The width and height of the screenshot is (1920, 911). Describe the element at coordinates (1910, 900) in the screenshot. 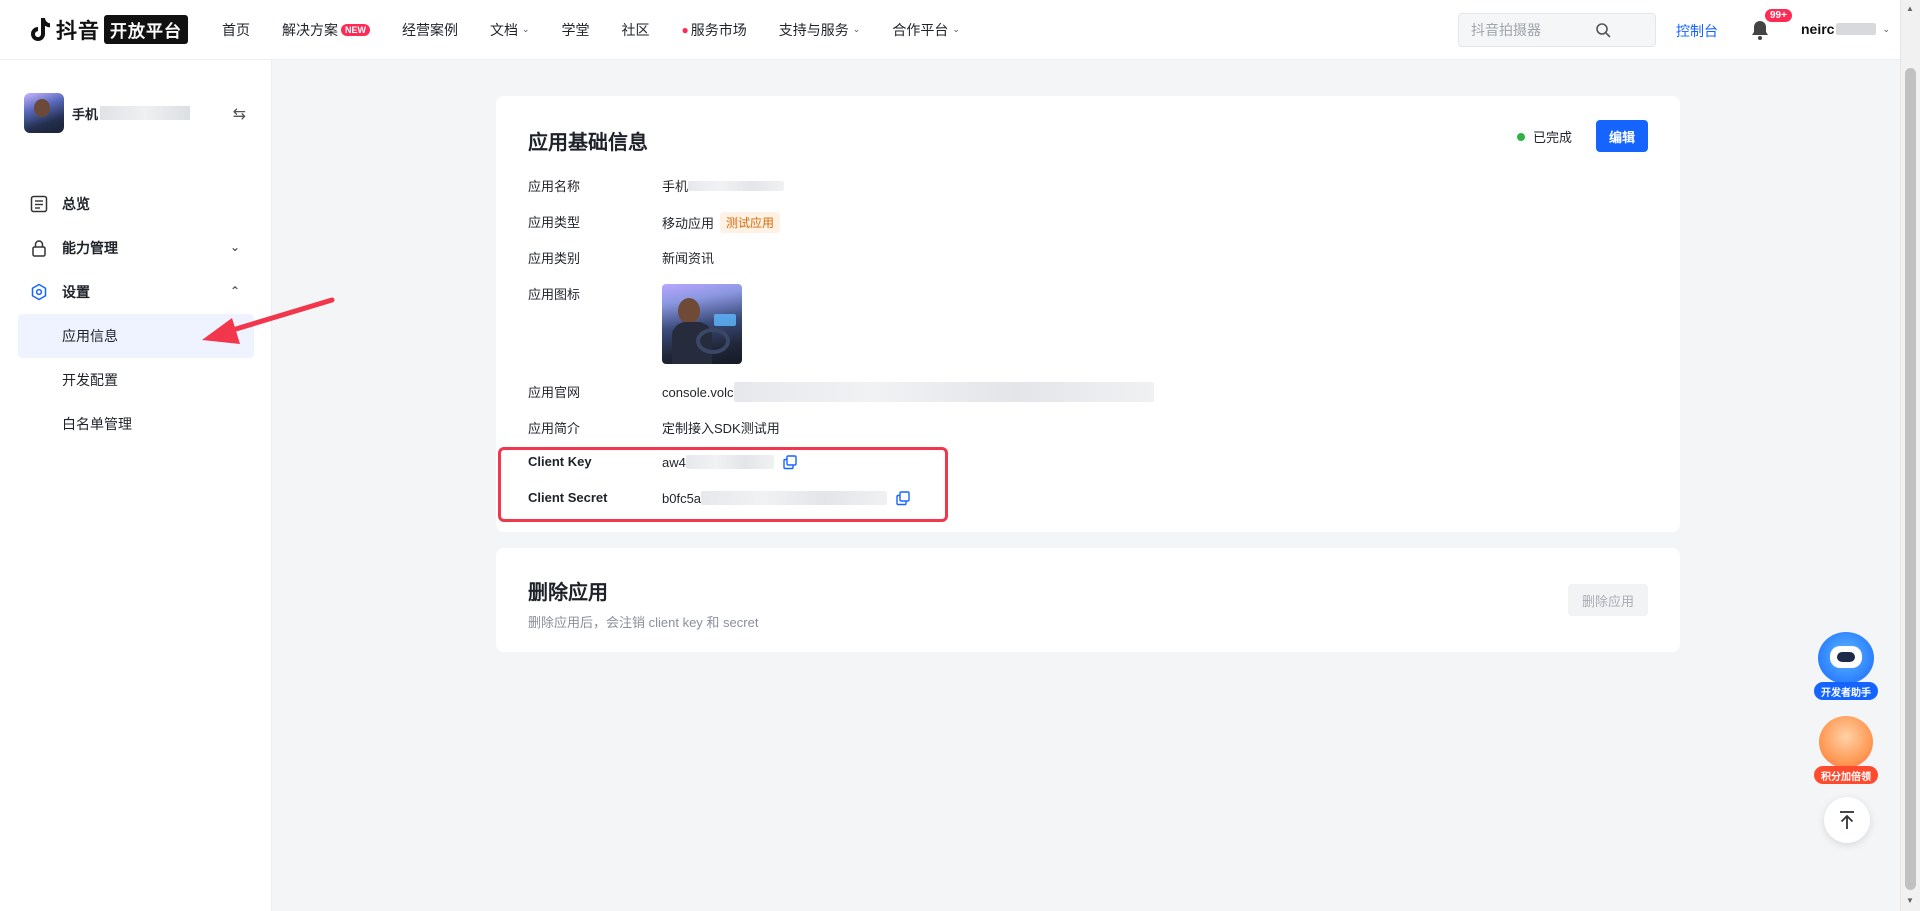

I see `scroll-down-icon: ▼` at that location.